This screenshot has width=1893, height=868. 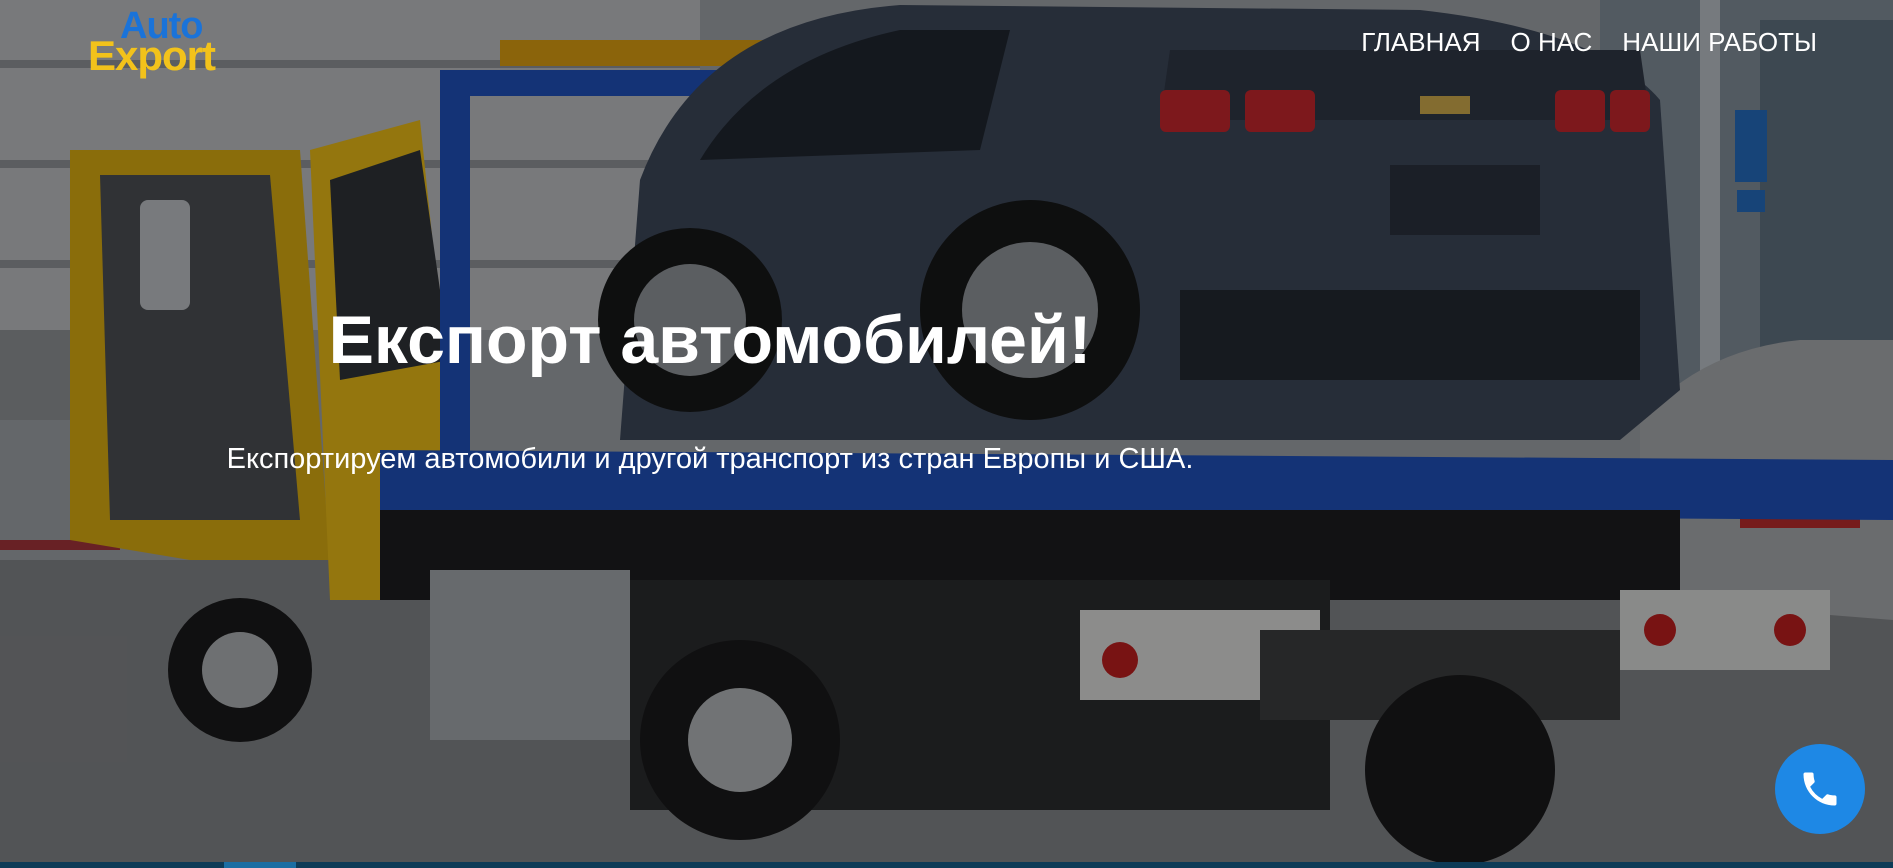 I want to click on nav-link-works: НАШИ РАБОТЫ, so click(x=1719, y=42).